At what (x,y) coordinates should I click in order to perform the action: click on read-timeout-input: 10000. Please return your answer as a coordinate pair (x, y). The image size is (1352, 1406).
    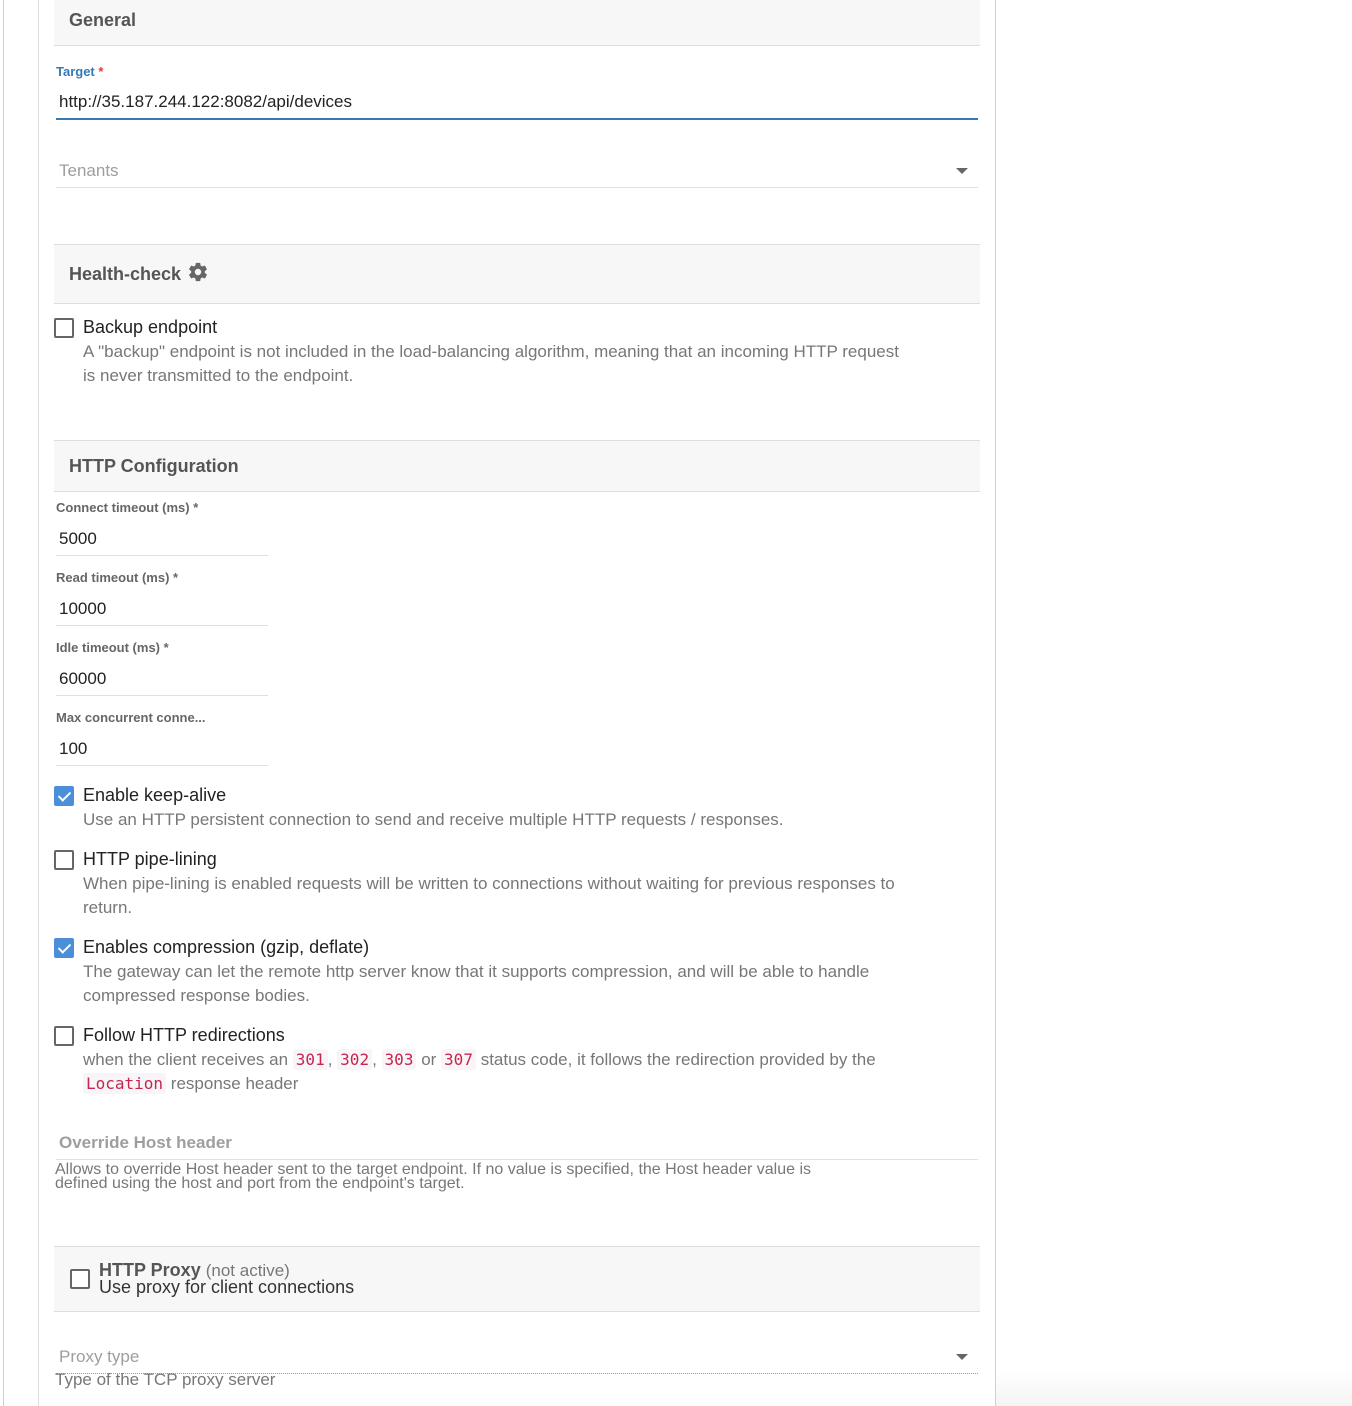
    Looking at the image, I should click on (162, 609).